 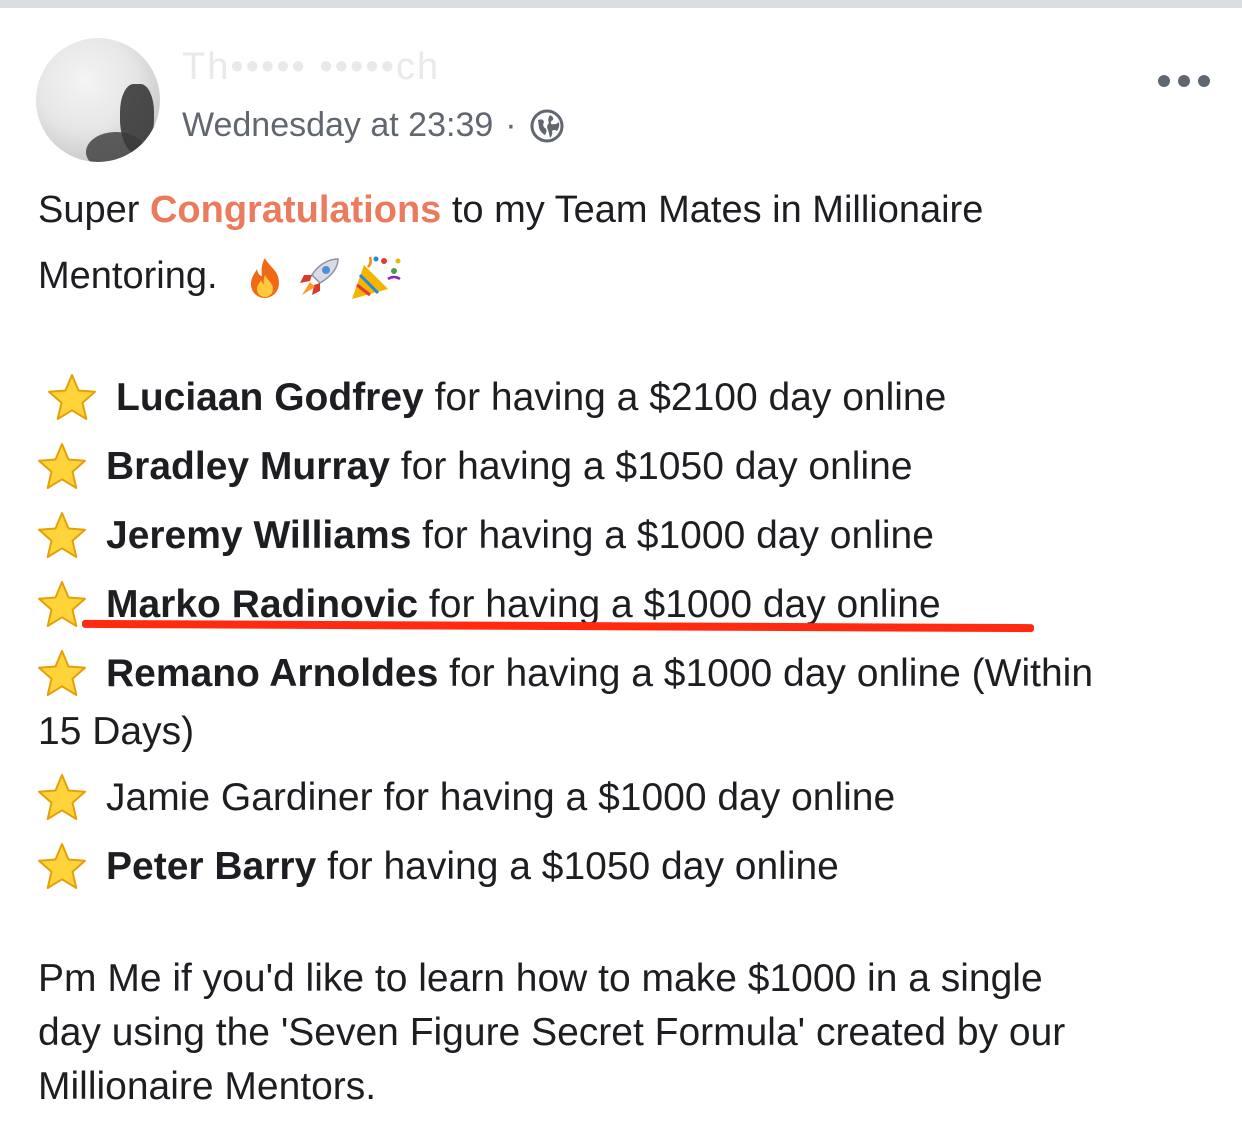 What do you see at coordinates (89, 210) in the screenshot?
I see `intro-prefix: Super` at bounding box center [89, 210].